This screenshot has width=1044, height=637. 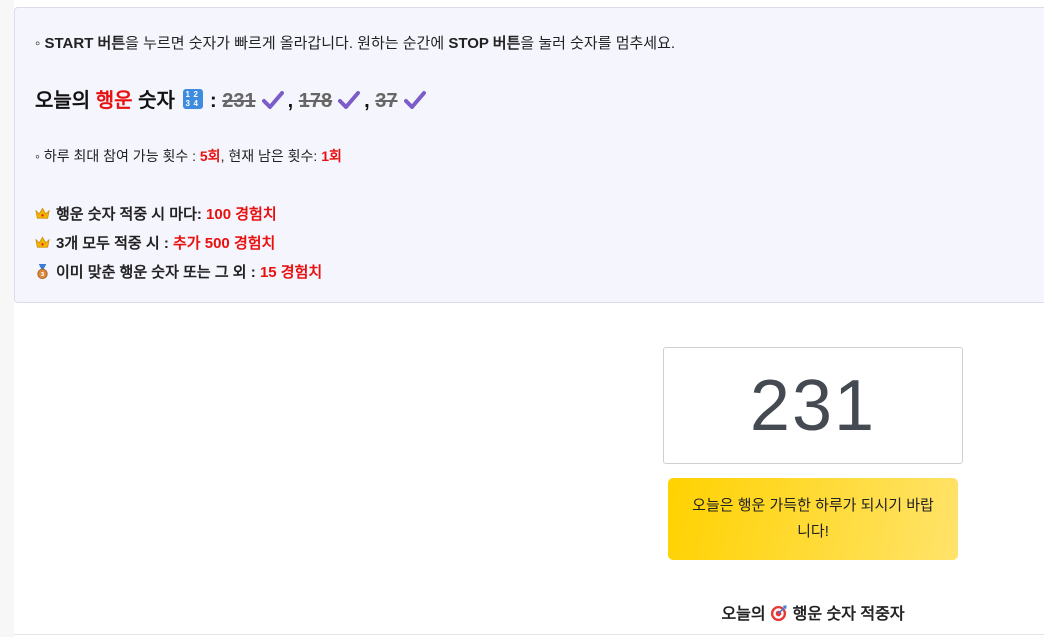 I want to click on attempts-info: ◦ 하루 최대 참여 가능 횟수 : 5회, 현재 남은 횟수: 1회, so click(x=188, y=156).